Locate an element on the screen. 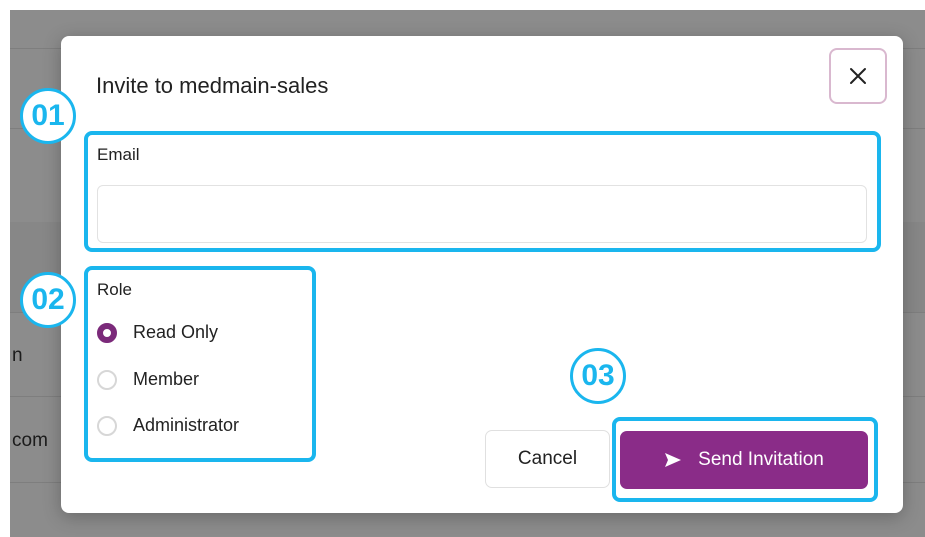  role-option-label: Administrator is located at coordinates (186, 425).